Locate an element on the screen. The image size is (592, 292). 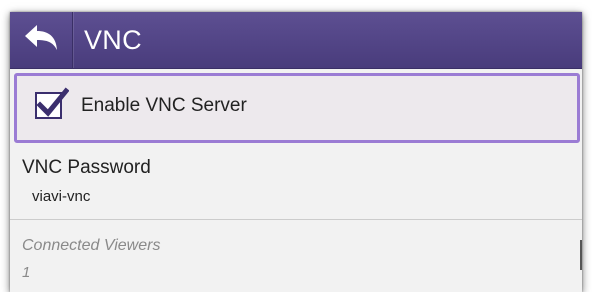
scrollbar is located at coordinates (581, 255).